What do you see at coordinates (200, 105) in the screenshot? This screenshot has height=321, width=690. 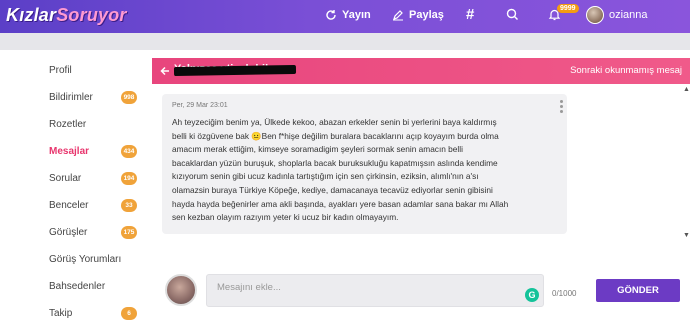 I see `message-timestamp: Per, 29 Mar 23:01` at bounding box center [200, 105].